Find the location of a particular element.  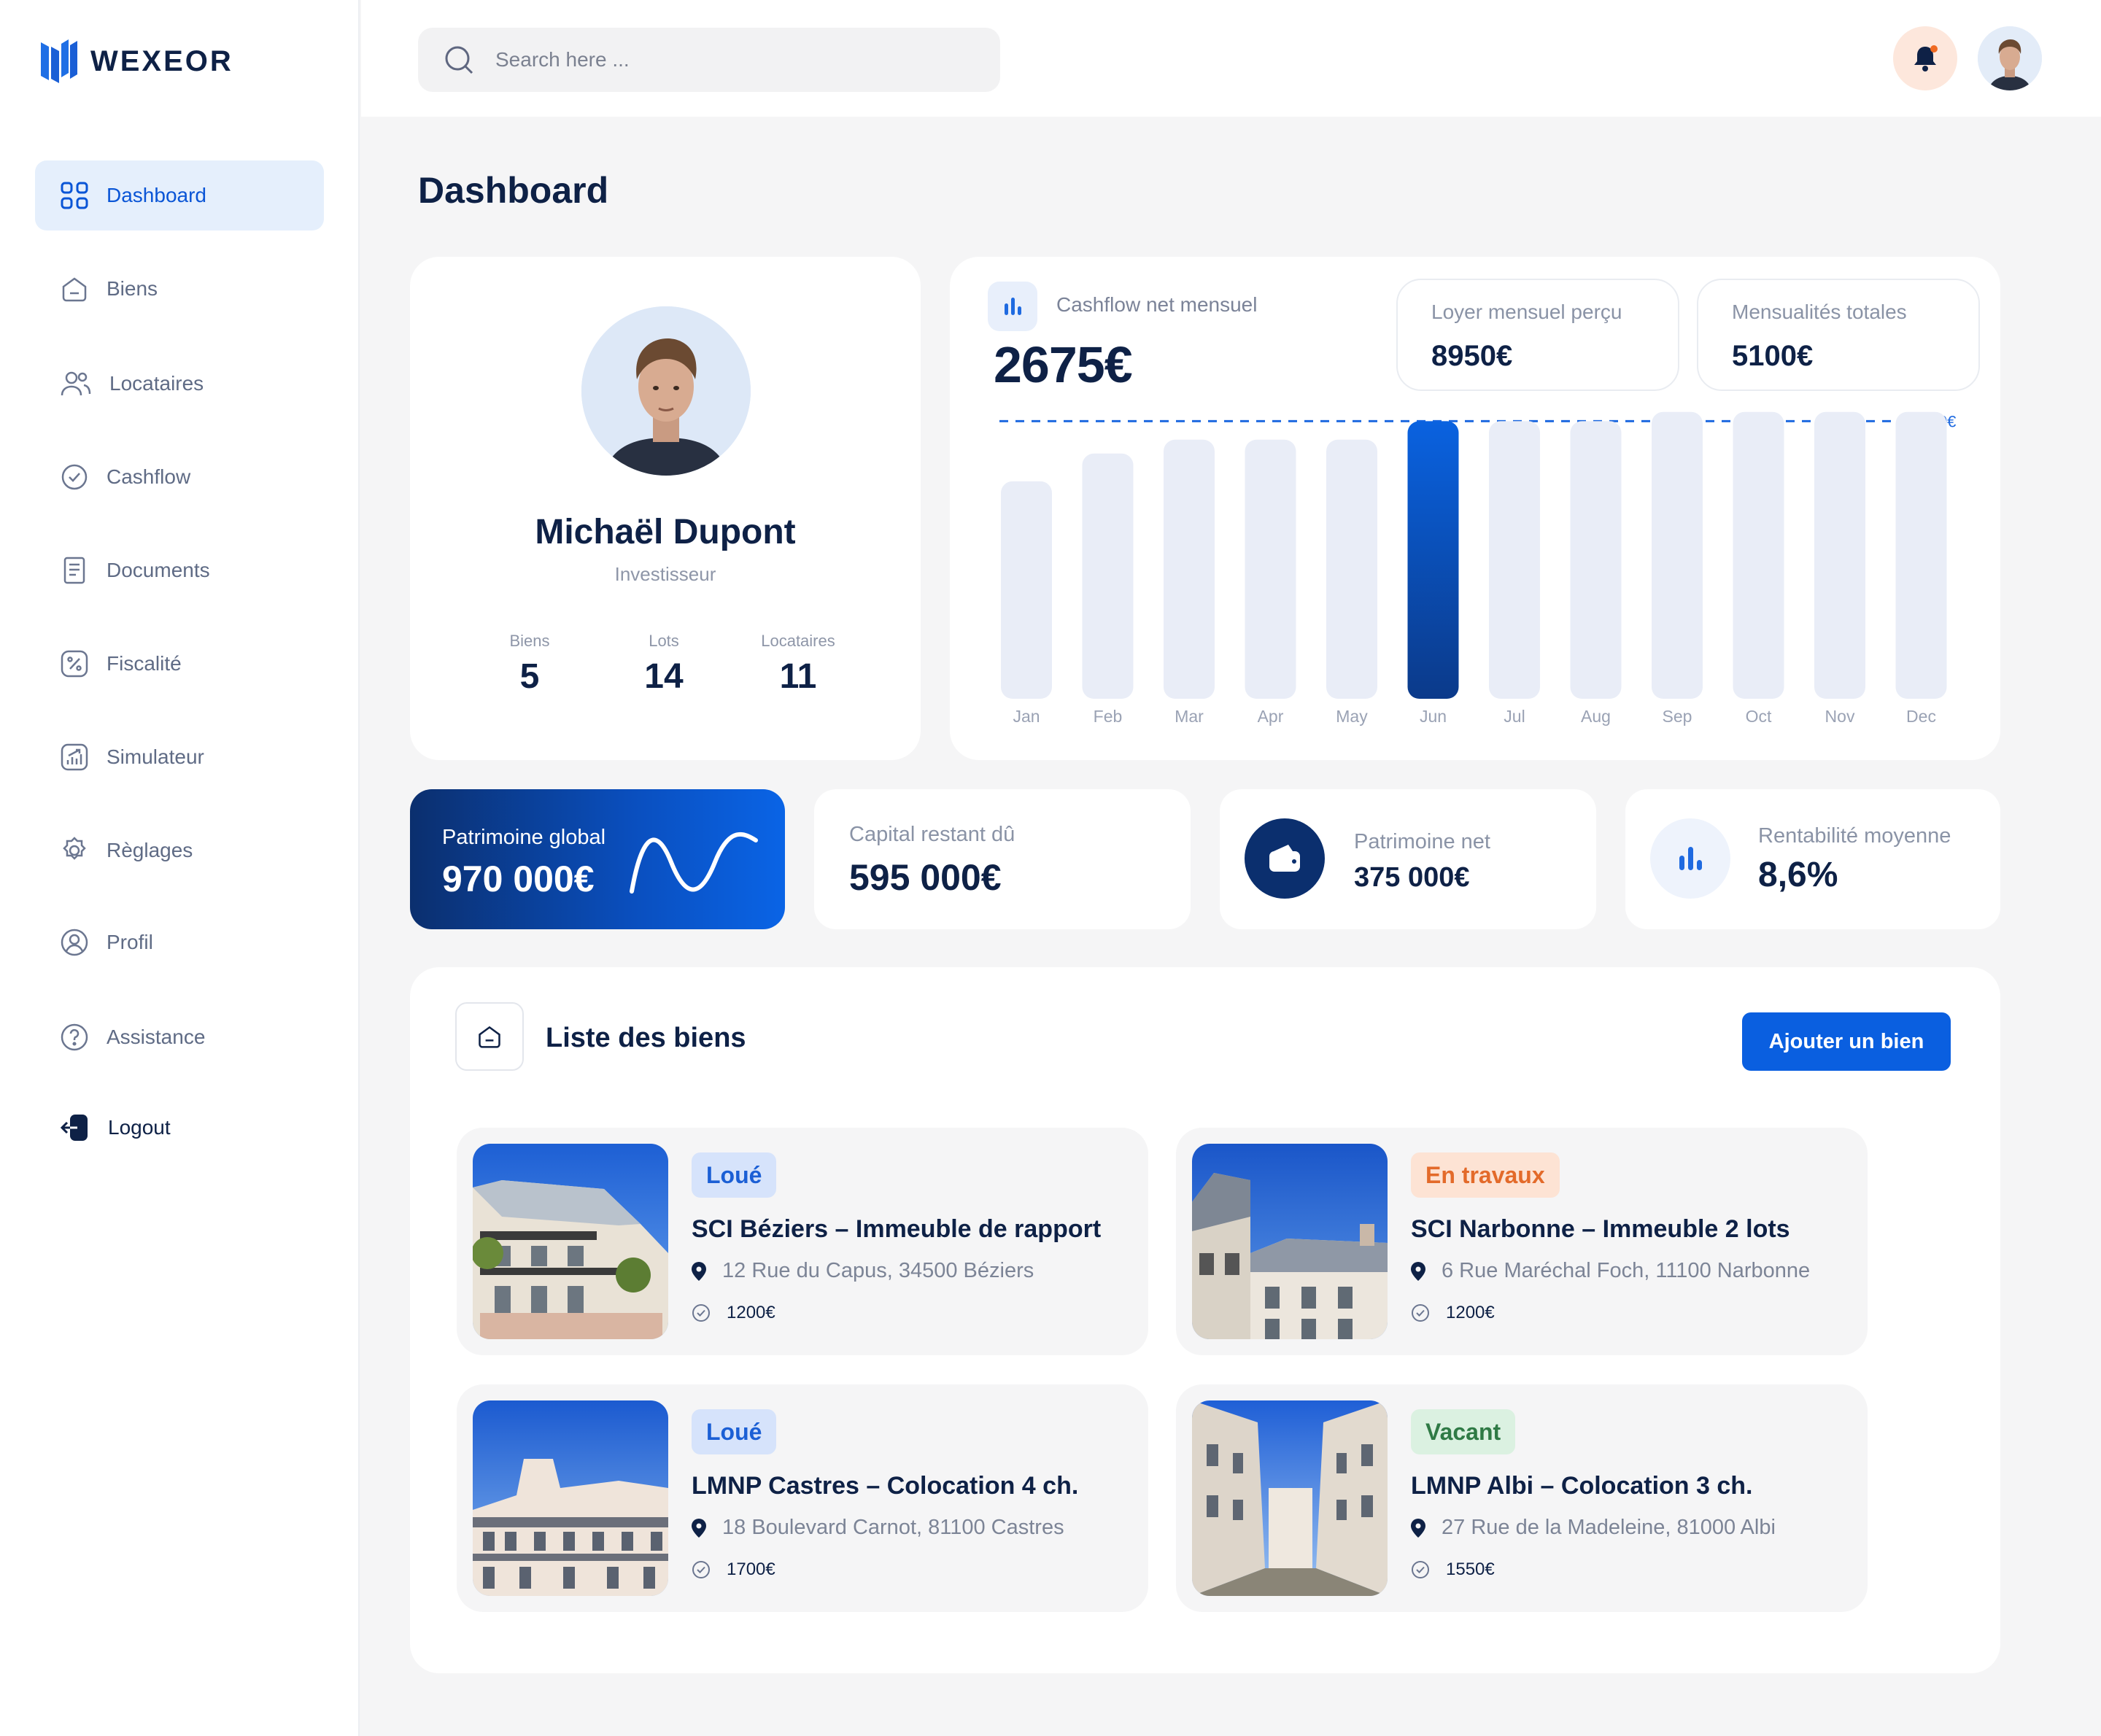

sidebar-item-label: Cashflow is located at coordinates (149, 476).